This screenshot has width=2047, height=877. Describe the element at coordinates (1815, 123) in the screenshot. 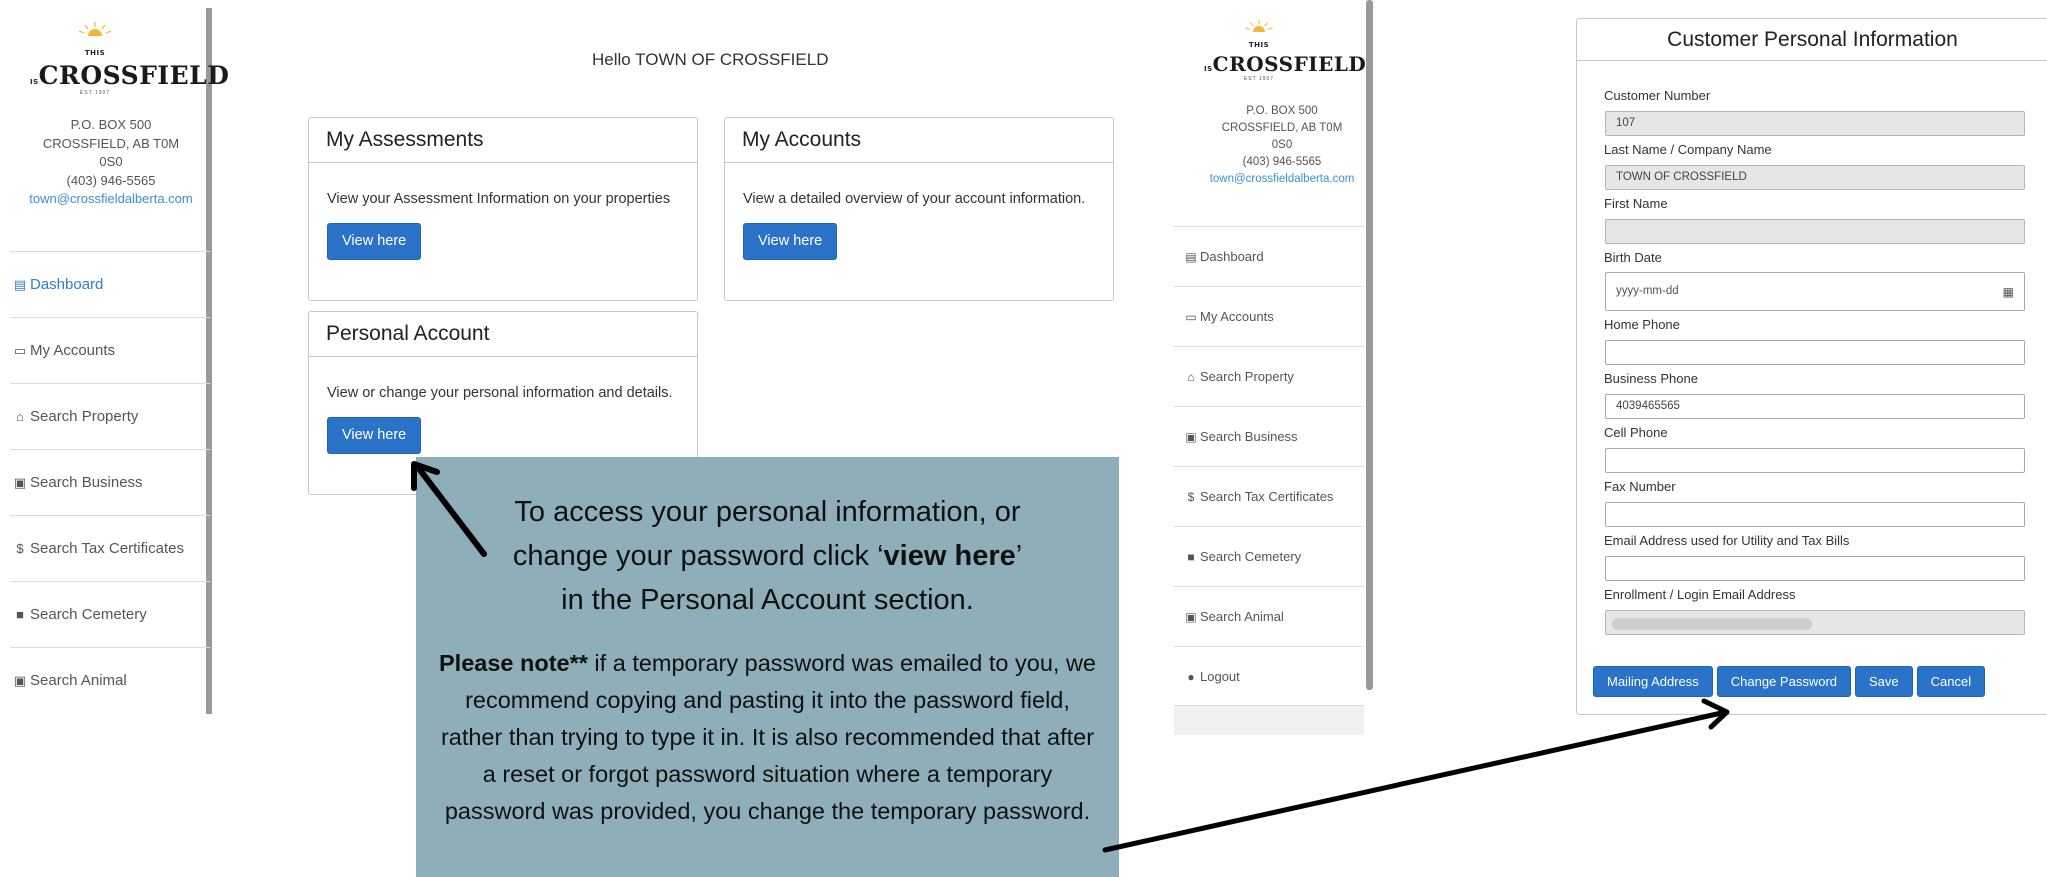

I see `customer-number-field: 107` at that location.